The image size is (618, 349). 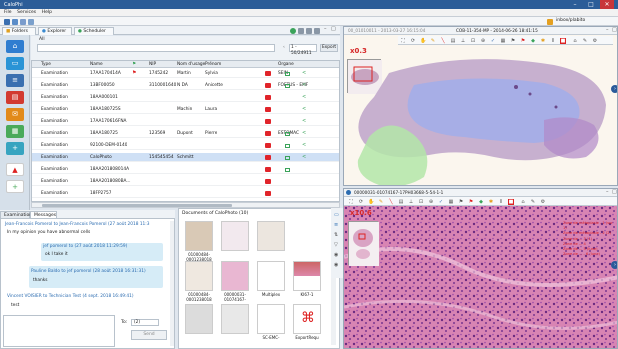 I want to click on settings-icon-2: ⚙, so click(x=543, y=202).